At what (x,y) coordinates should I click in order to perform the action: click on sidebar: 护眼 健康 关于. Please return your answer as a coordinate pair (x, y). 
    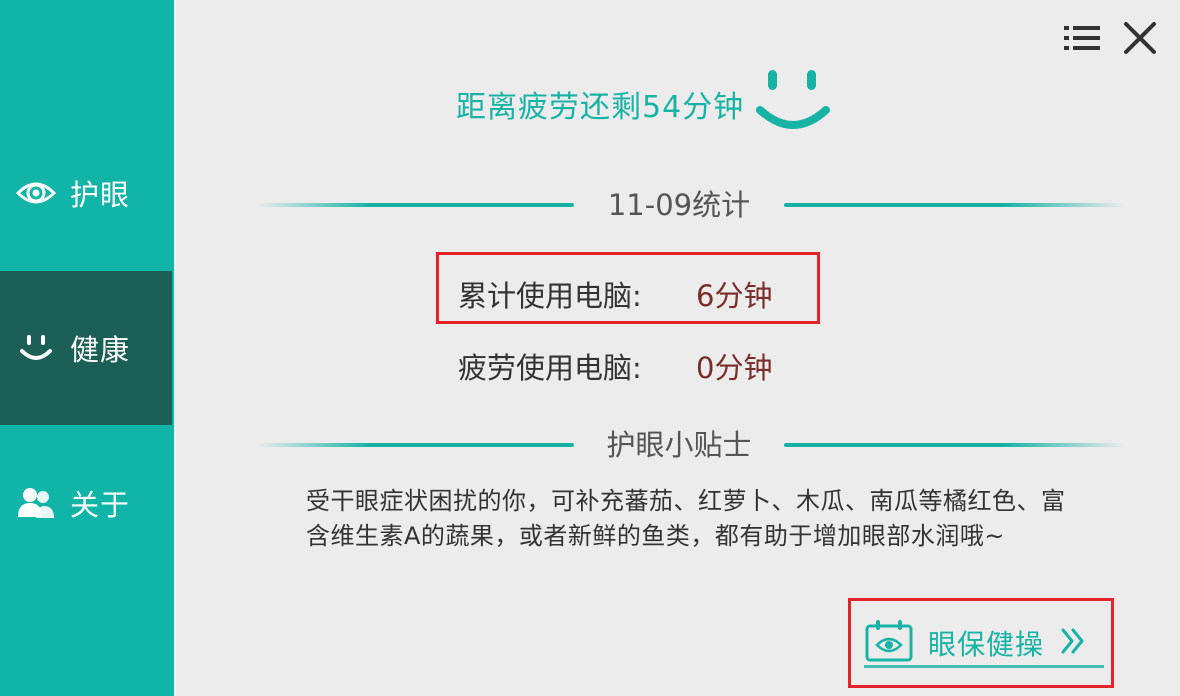
    Looking at the image, I should click on (87, 348).